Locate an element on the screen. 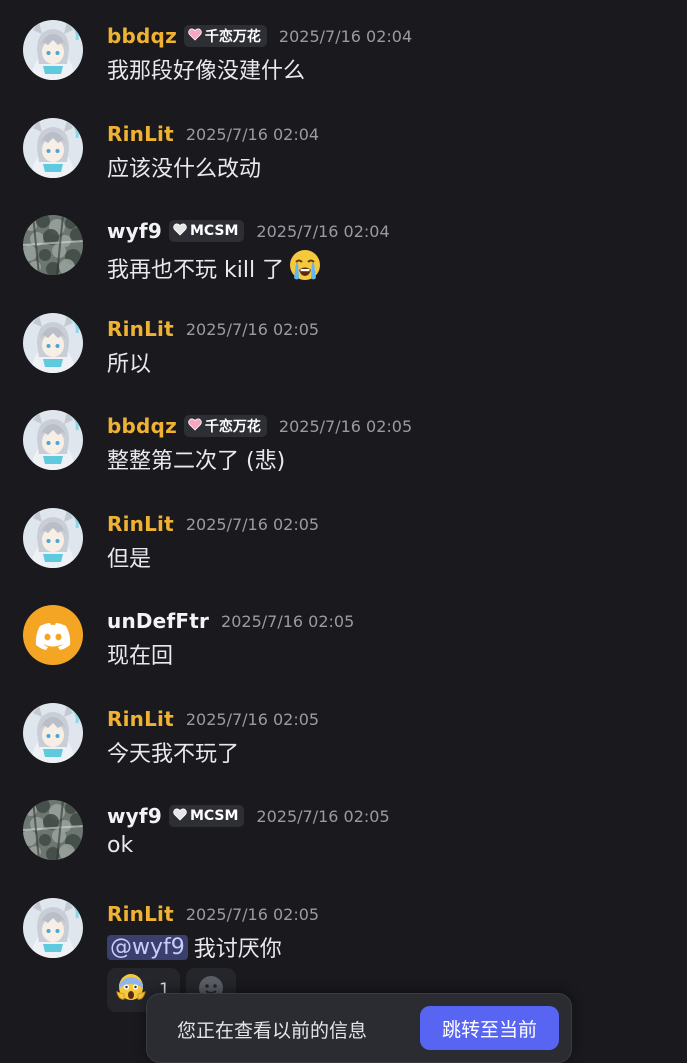 Image resolution: width=687 pixels, height=1063 pixels. message-row: bbdqz 千恋万花 2025/7/16 02:05 整整第二次了 (悲) is located at coordinates (343, 455).